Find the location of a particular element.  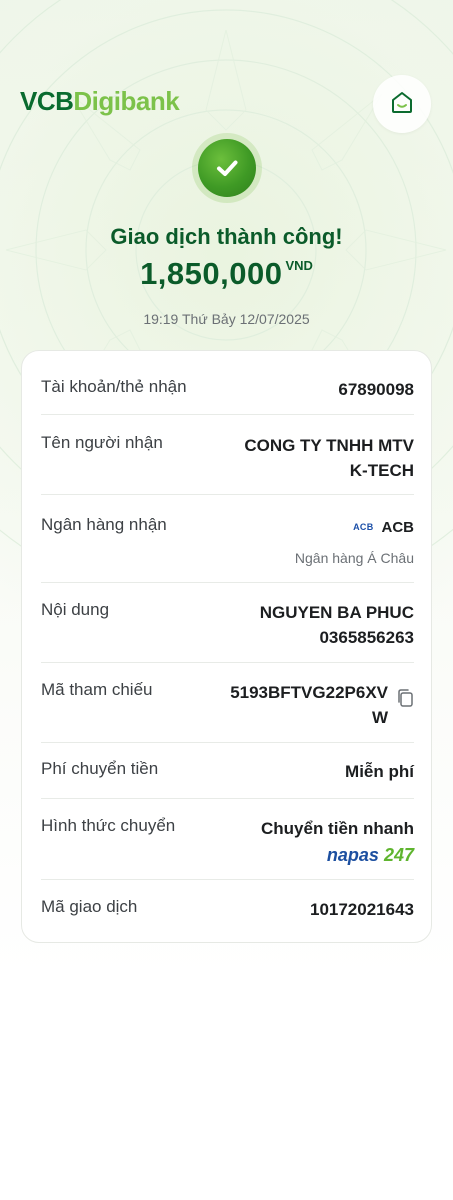

napas-247-logo: napas 247 is located at coordinates (337, 855).